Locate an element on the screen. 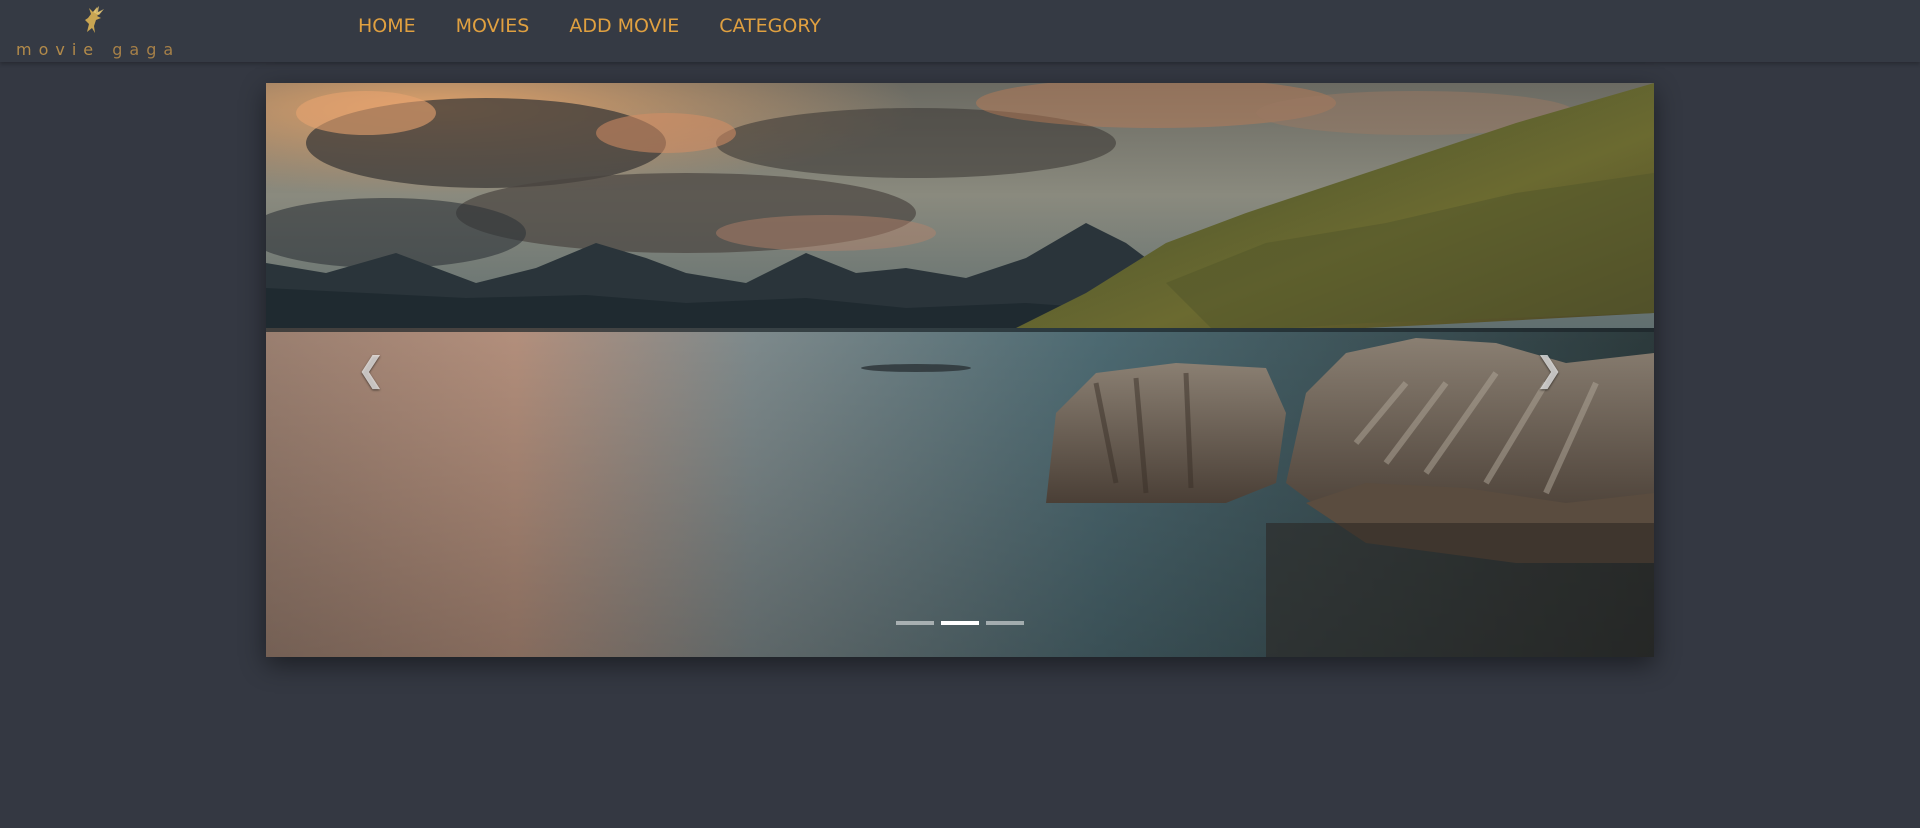  brand-name-part2: gaga is located at coordinates (146, 49).